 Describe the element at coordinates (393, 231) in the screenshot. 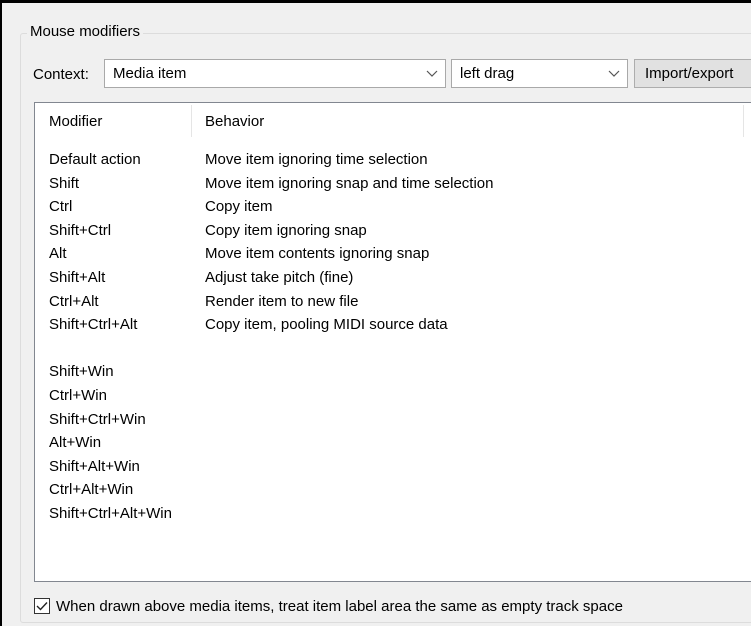

I see `table-row: Shift+Ctrl Copy item ignoring snap` at that location.